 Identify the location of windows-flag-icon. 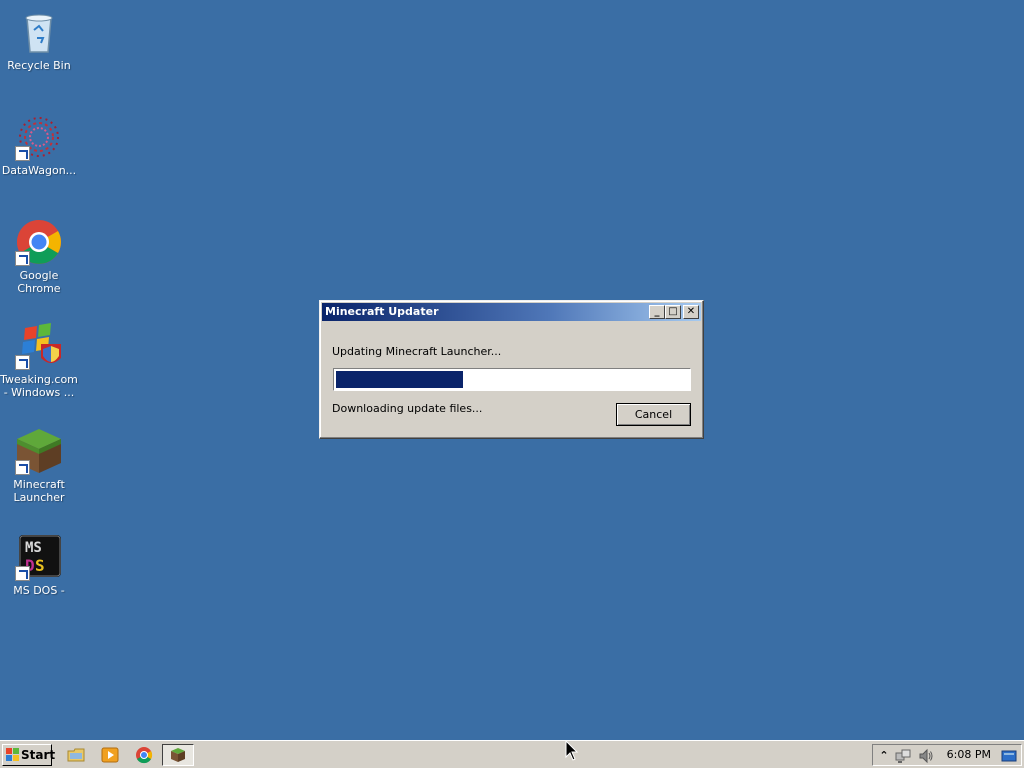
(12, 754).